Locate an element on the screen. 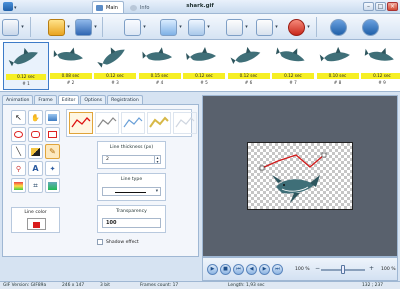 Image resolution: width=400 pixels, height=289 pixels. open-folder-icon is located at coordinates (56, 27).